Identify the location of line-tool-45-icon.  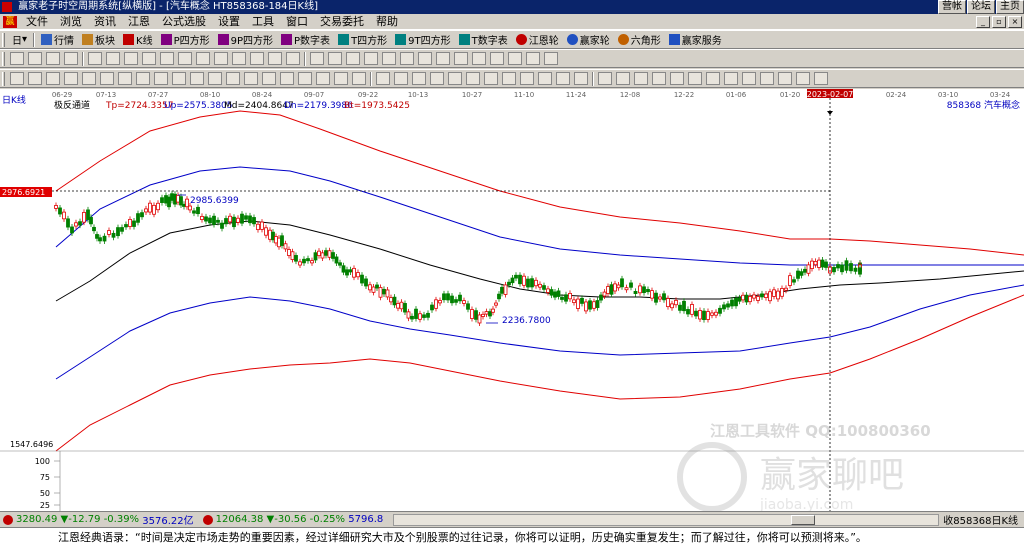
(821, 78).